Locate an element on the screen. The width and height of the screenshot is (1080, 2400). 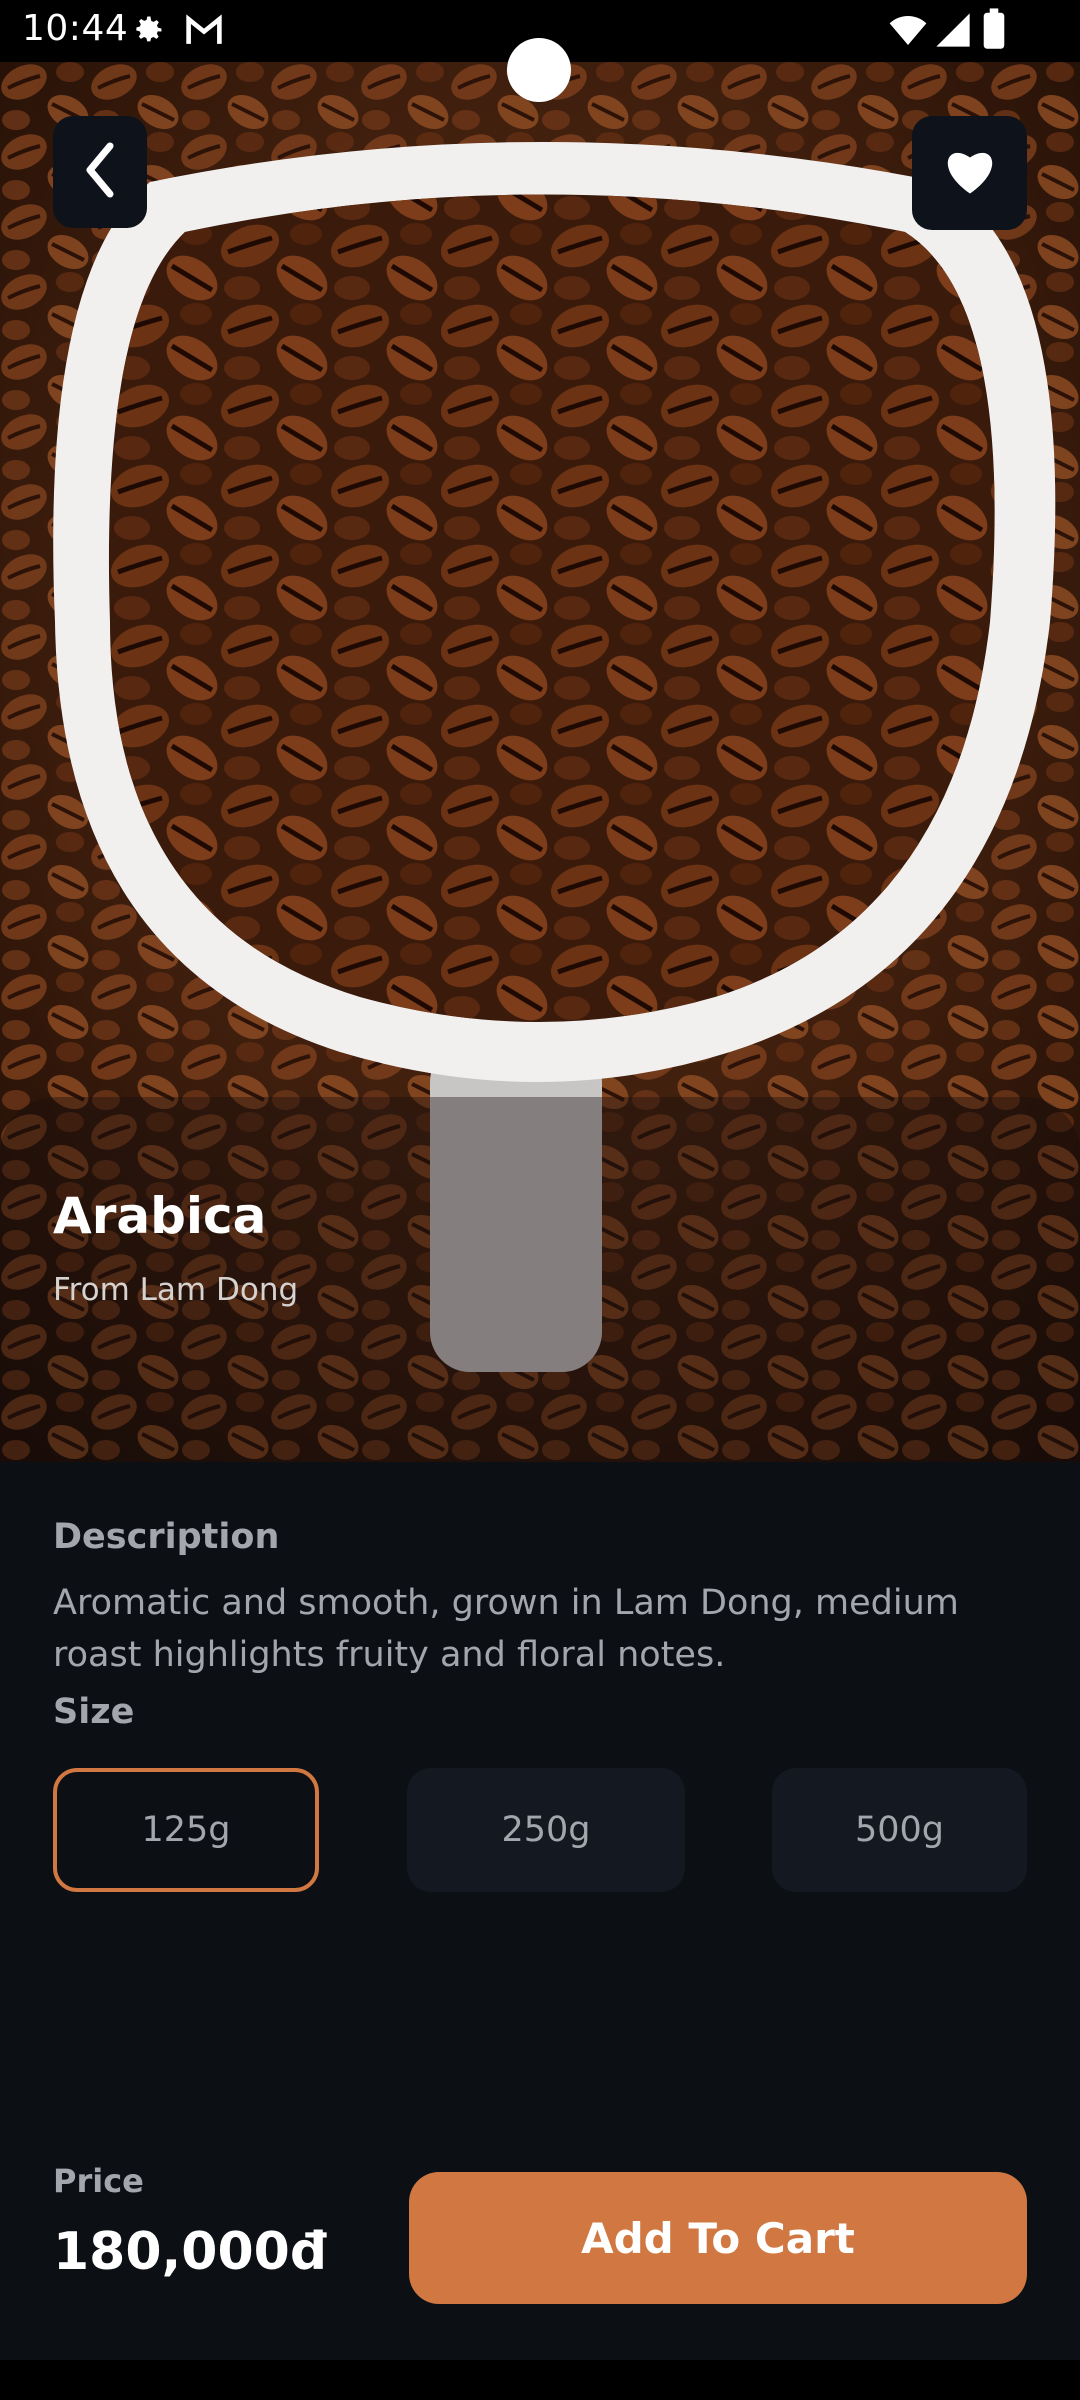
camera-cutout is located at coordinates (539, 70).